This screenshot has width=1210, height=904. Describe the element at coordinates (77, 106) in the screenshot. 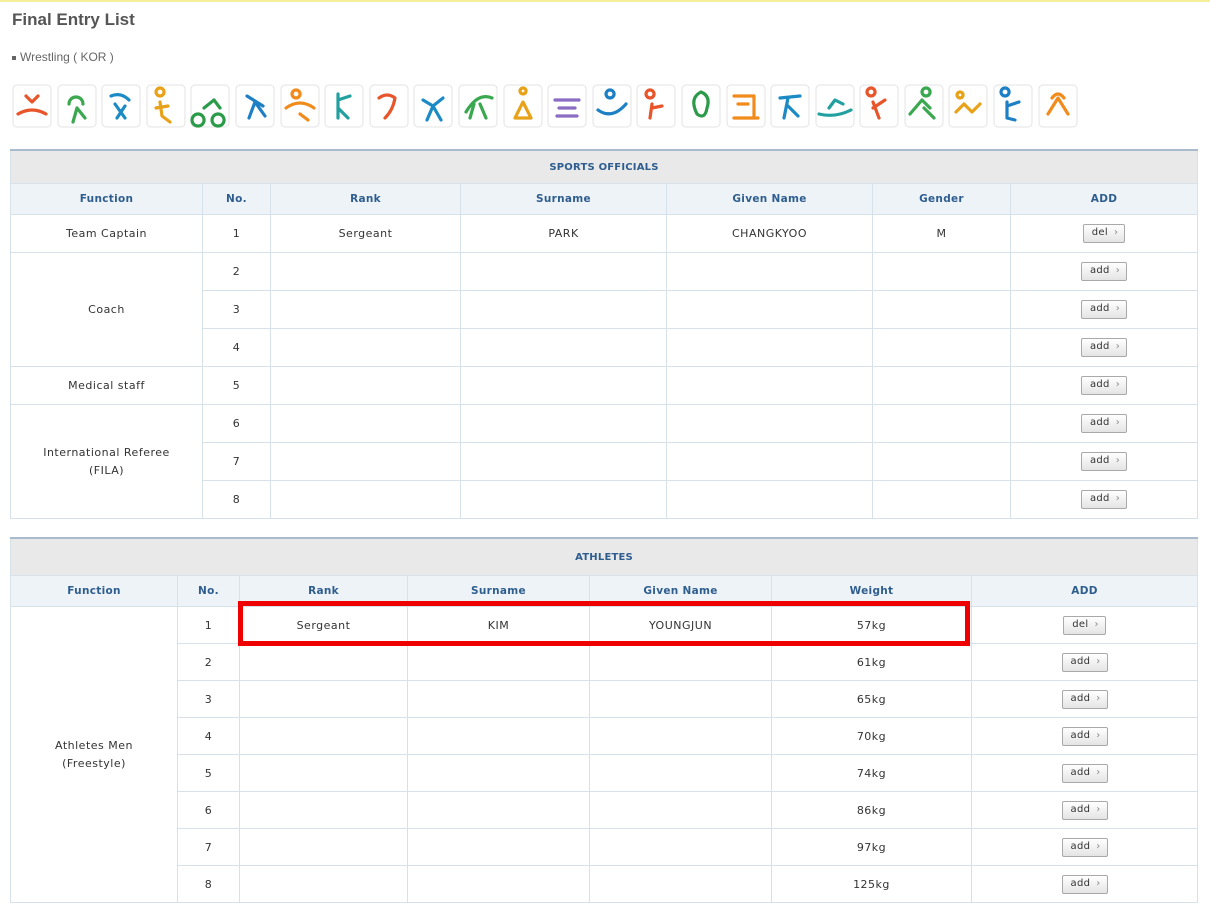

I see `sport-pictogram-2-icon` at that location.